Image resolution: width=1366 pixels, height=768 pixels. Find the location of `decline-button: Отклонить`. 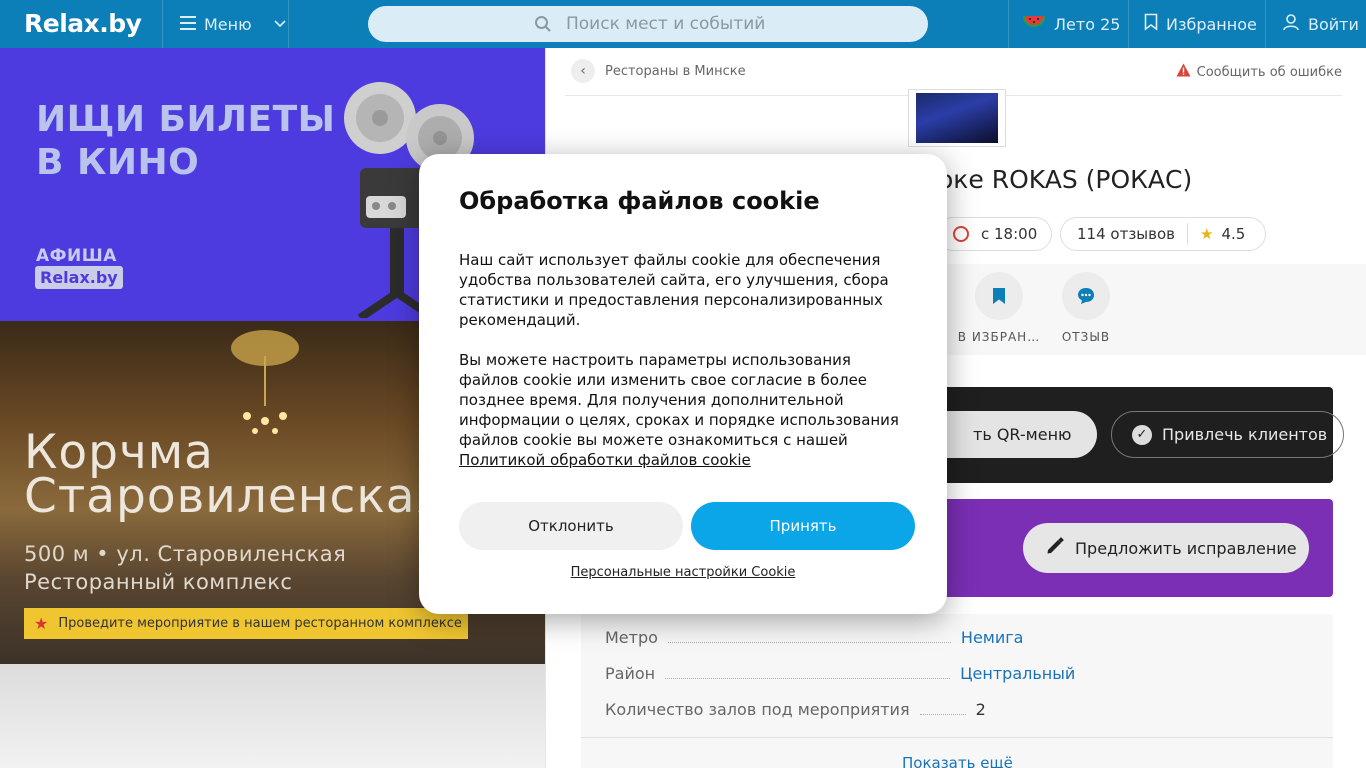

decline-button: Отклонить is located at coordinates (571, 526).